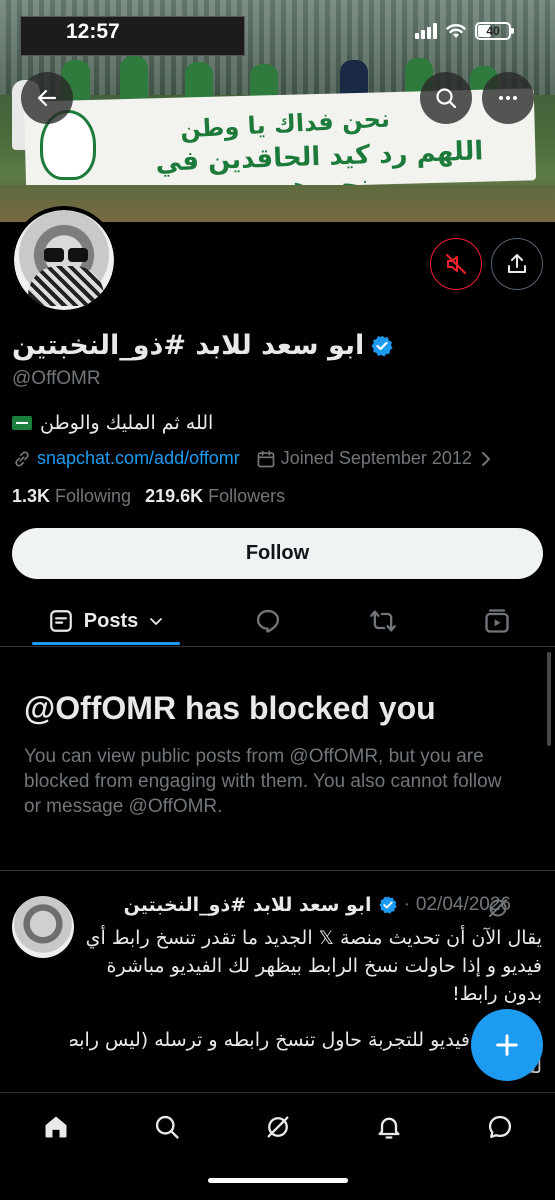  Describe the element at coordinates (277, 33) in the screenshot. I see `status-bar: 12:57 40` at that location.